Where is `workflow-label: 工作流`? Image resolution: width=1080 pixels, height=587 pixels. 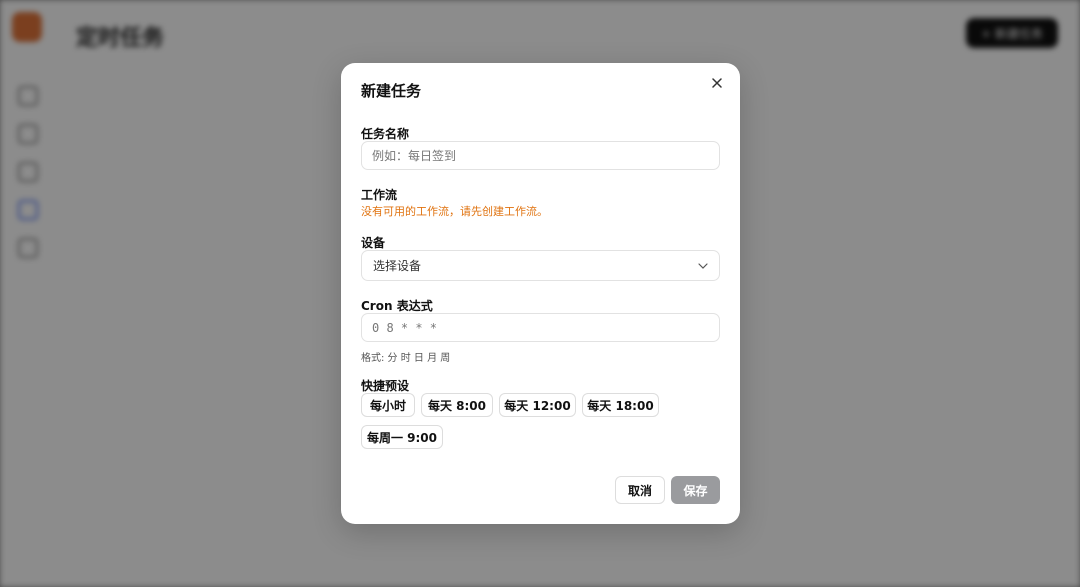
workflow-label: 工作流 is located at coordinates (379, 195).